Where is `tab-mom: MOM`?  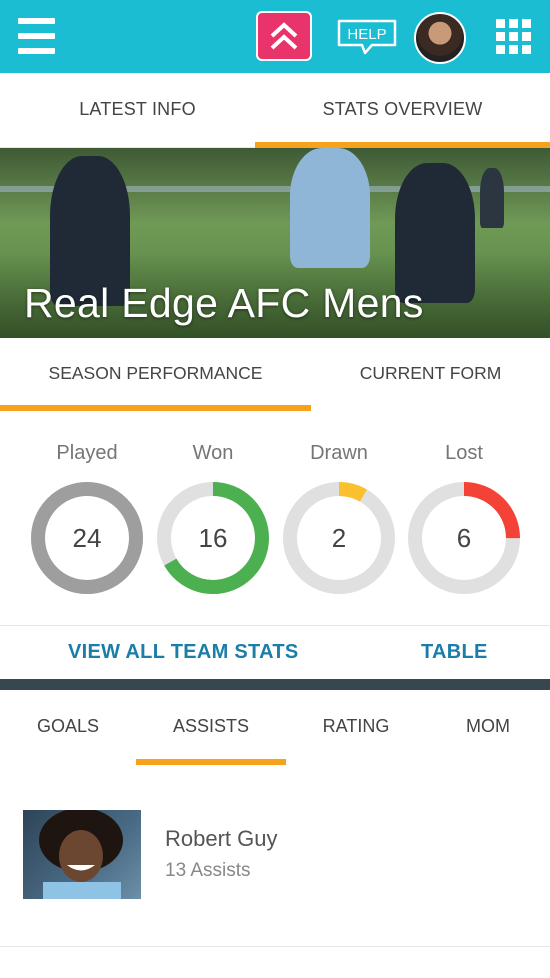
tab-mom: MOM is located at coordinates (488, 727).